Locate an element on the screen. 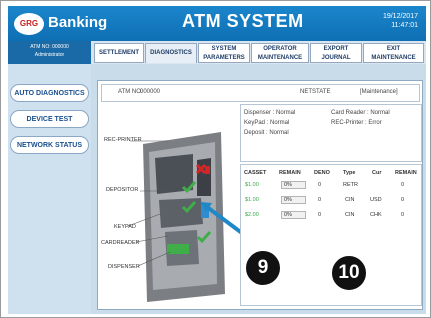  callout-10: 10 is located at coordinates (349, 273).